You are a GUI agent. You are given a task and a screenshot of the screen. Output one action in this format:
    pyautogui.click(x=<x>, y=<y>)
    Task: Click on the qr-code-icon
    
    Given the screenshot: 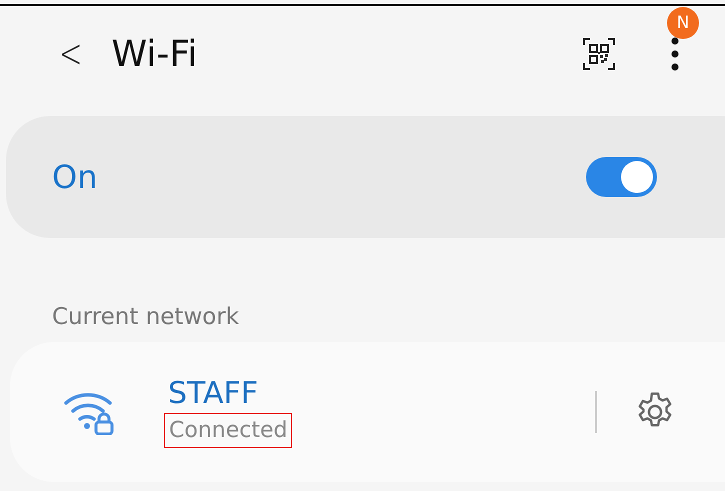 What is the action you would take?
    pyautogui.click(x=599, y=54)
    